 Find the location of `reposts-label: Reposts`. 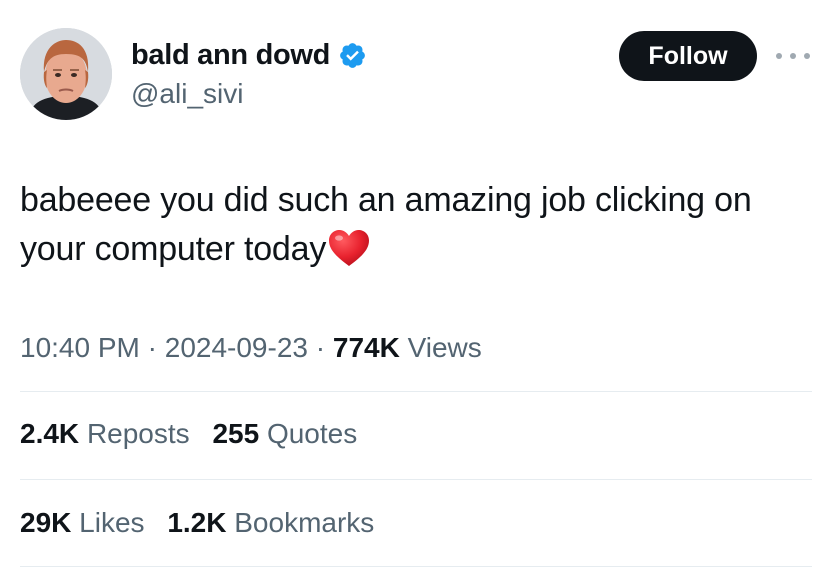

reposts-label: Reposts is located at coordinates (138, 433).